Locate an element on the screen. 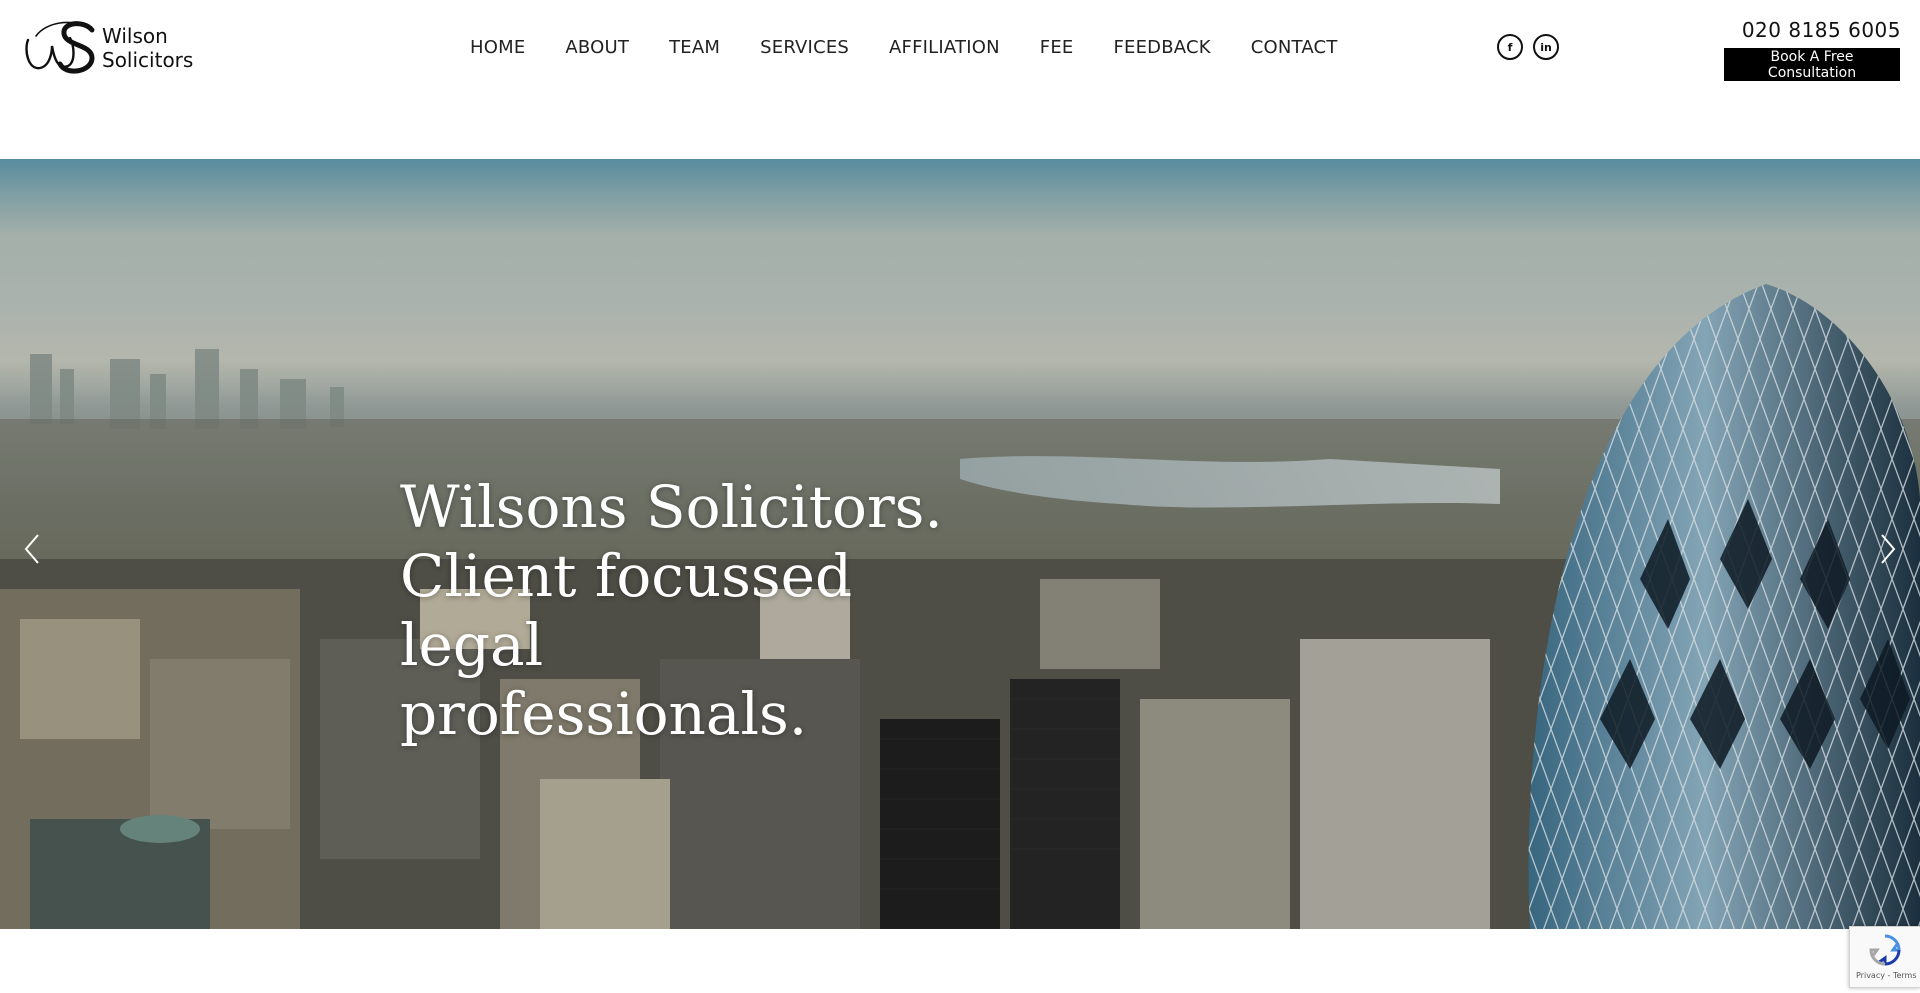  nav-affiliation: AFFILIATION is located at coordinates (944, 48).